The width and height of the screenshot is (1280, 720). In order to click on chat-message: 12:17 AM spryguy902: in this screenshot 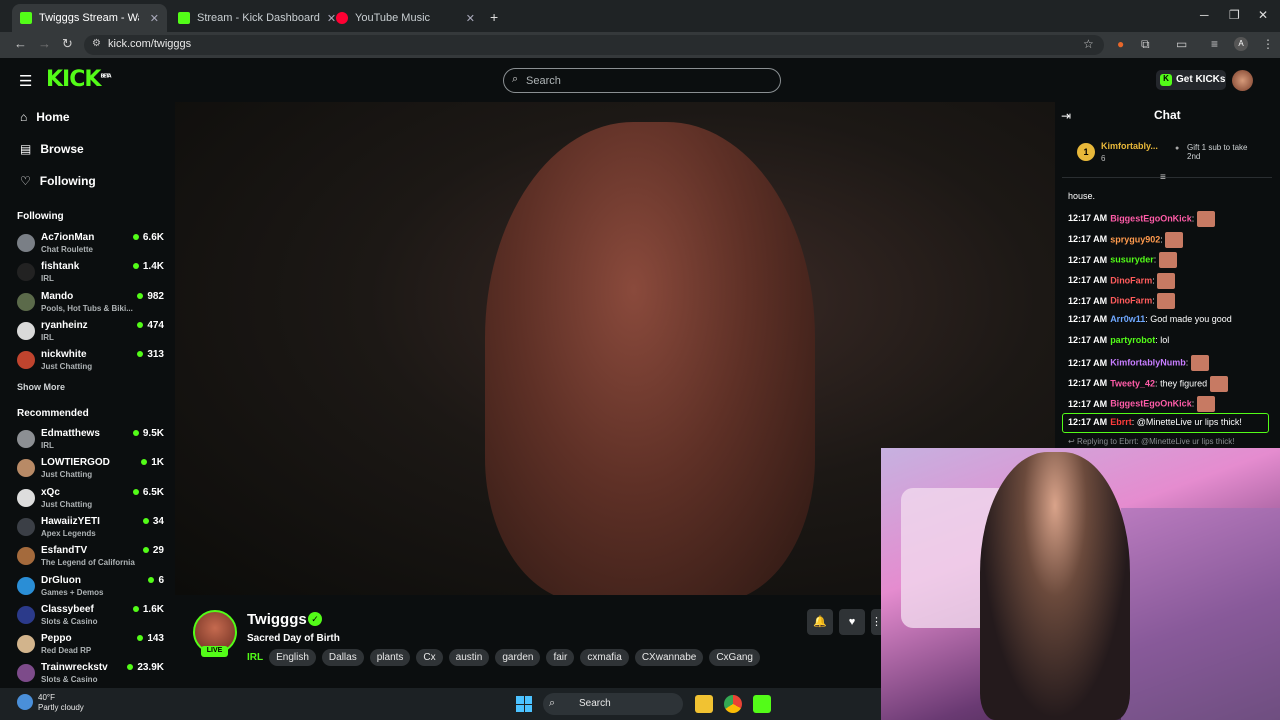, I will do `click(1126, 239)`.